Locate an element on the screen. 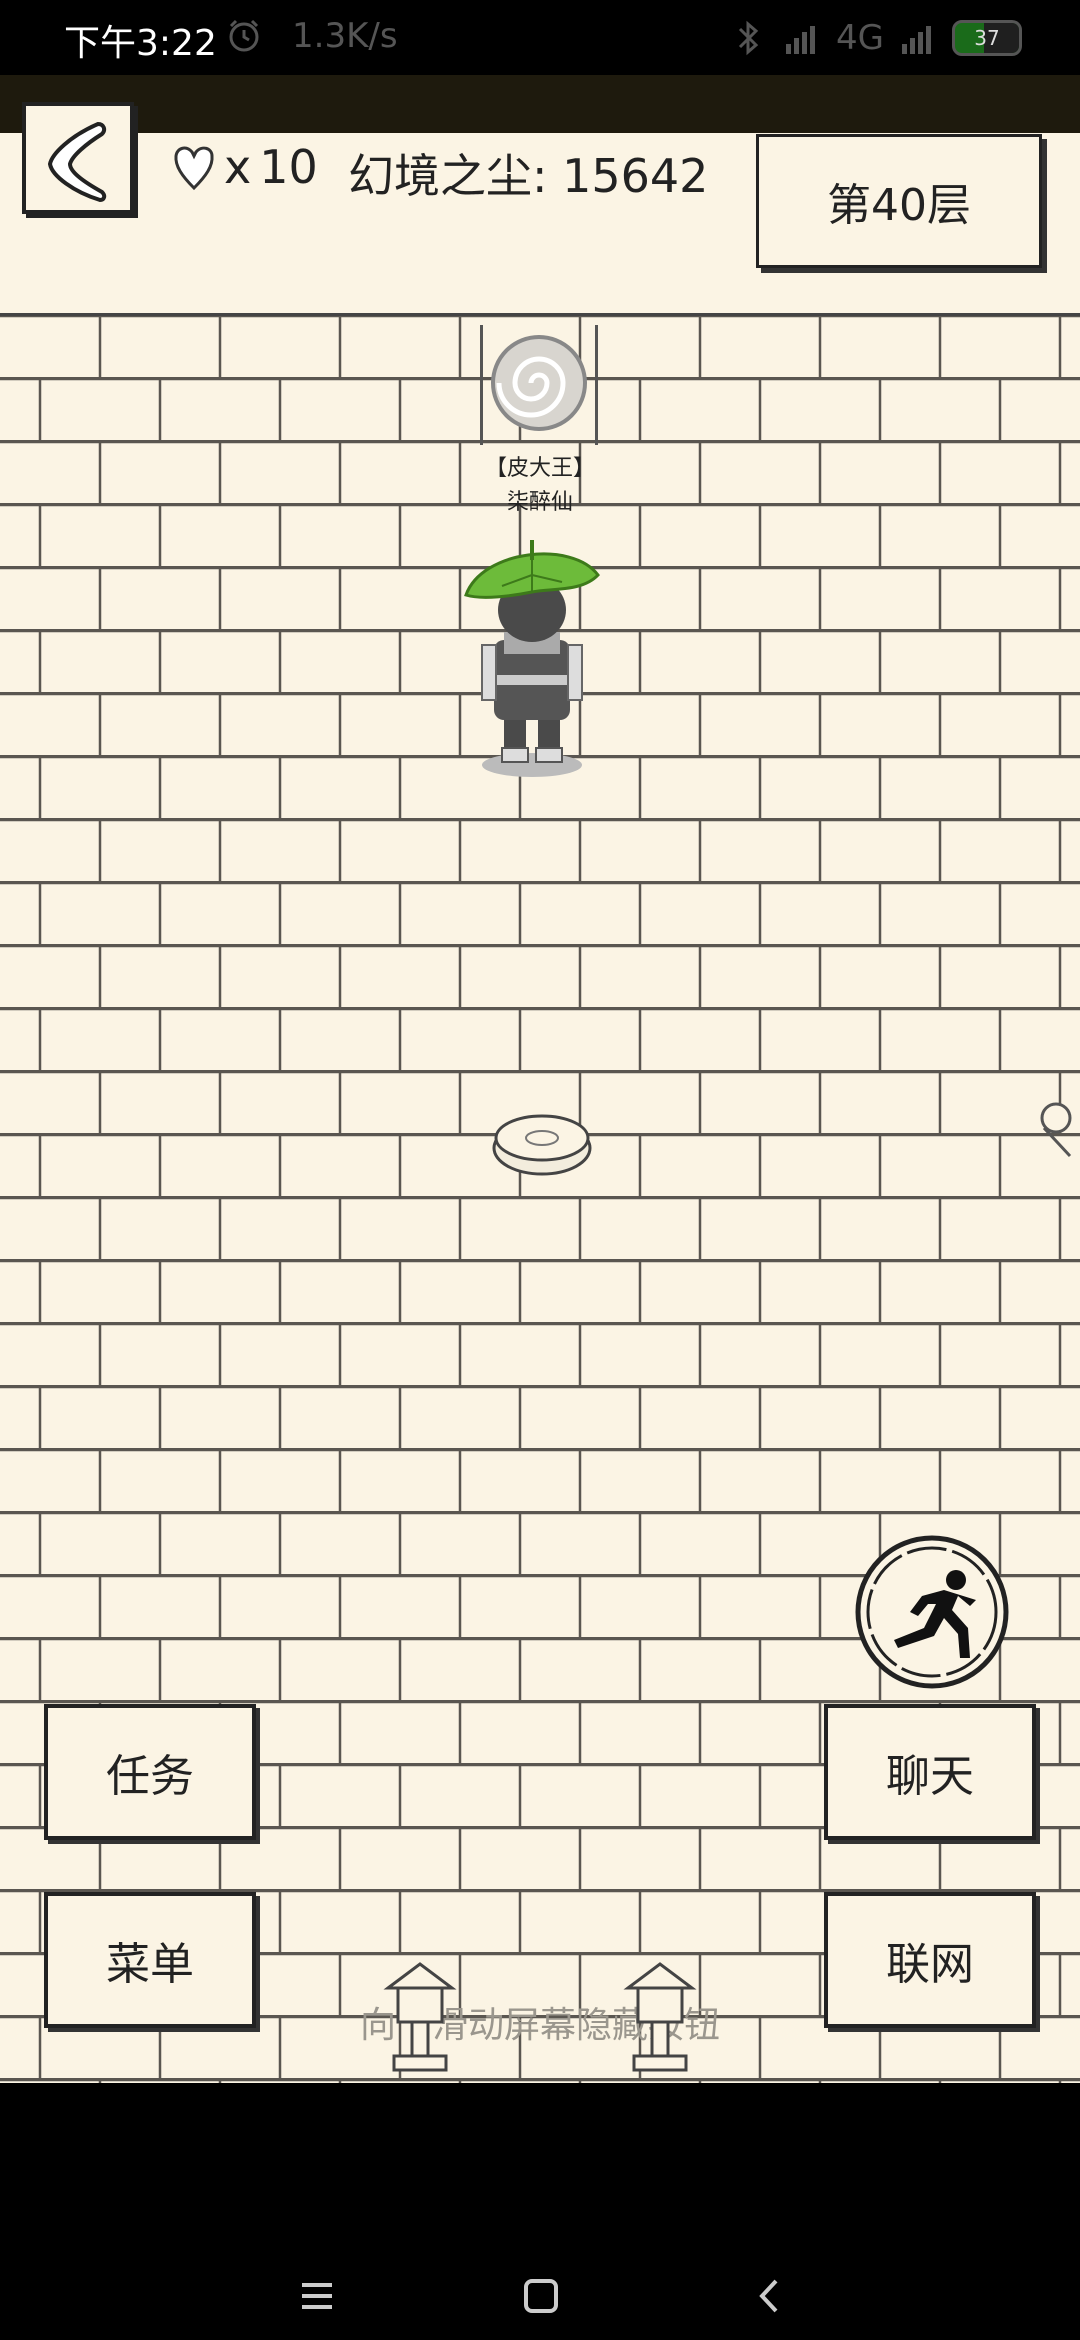  stone-plate is located at coordinates (542, 1143).